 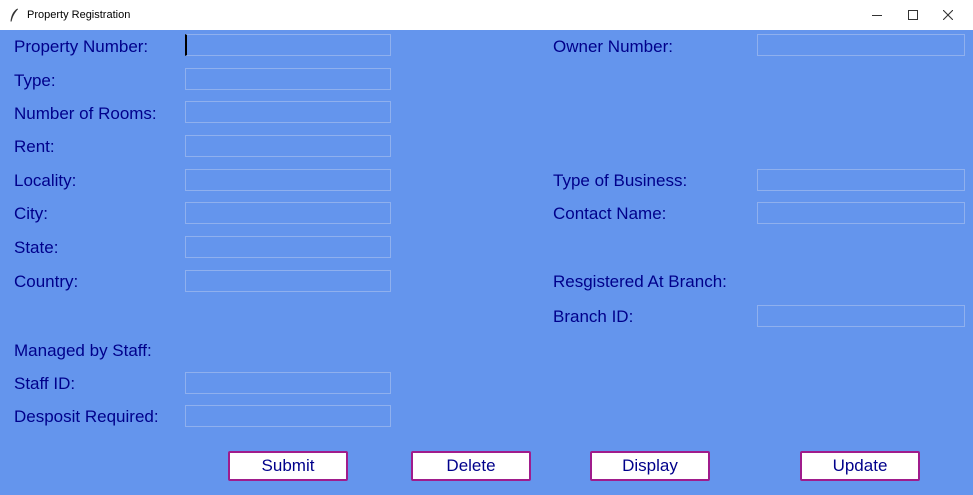 I want to click on number-of-rooms-label: Number of Rooms:, so click(x=85, y=113).